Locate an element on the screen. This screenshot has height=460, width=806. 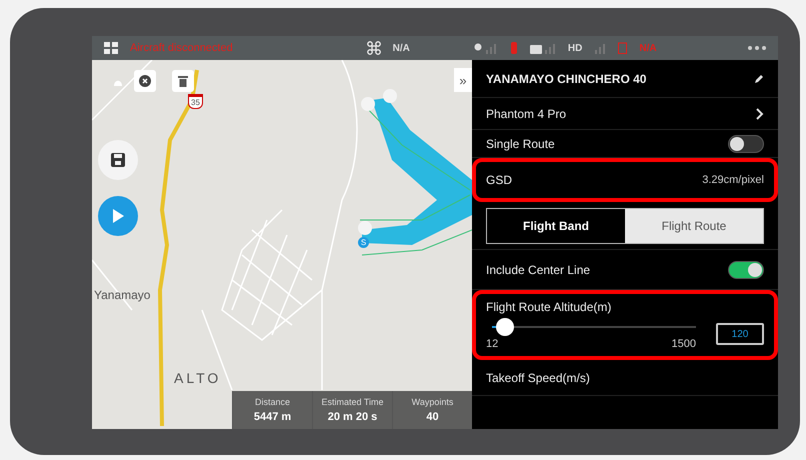
stat-label: Estimated Time is located at coordinates (352, 402).